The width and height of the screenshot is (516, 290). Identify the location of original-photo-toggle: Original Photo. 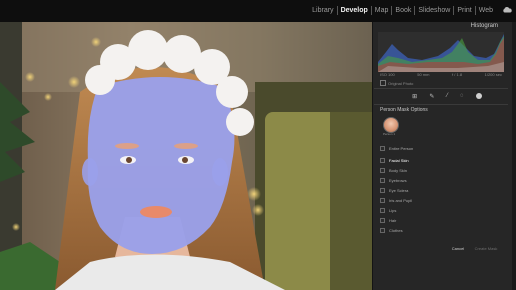
(396, 83).